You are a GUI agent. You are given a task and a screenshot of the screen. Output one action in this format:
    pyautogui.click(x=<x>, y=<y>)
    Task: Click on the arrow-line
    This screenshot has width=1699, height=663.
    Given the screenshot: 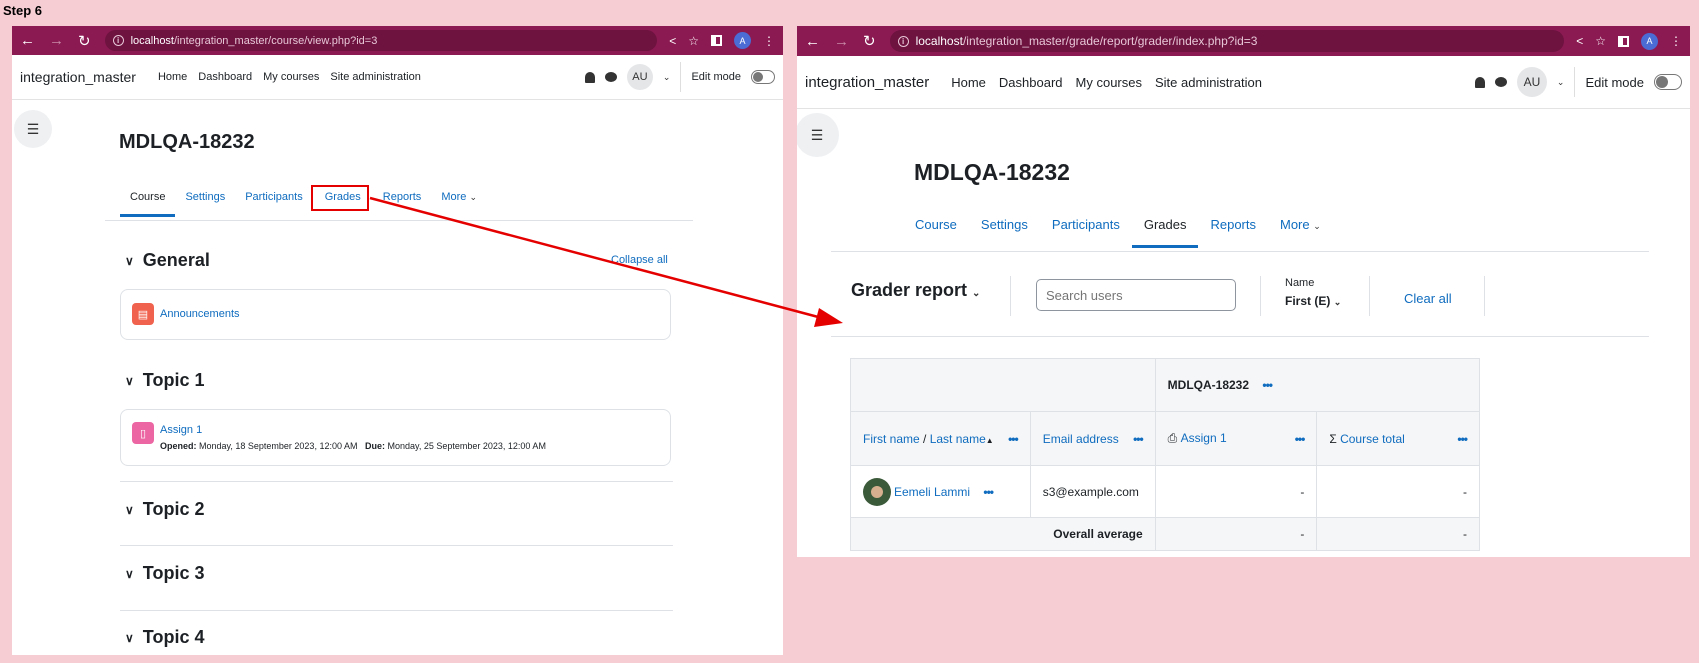 What is the action you would take?
    pyautogui.click(x=596, y=258)
    